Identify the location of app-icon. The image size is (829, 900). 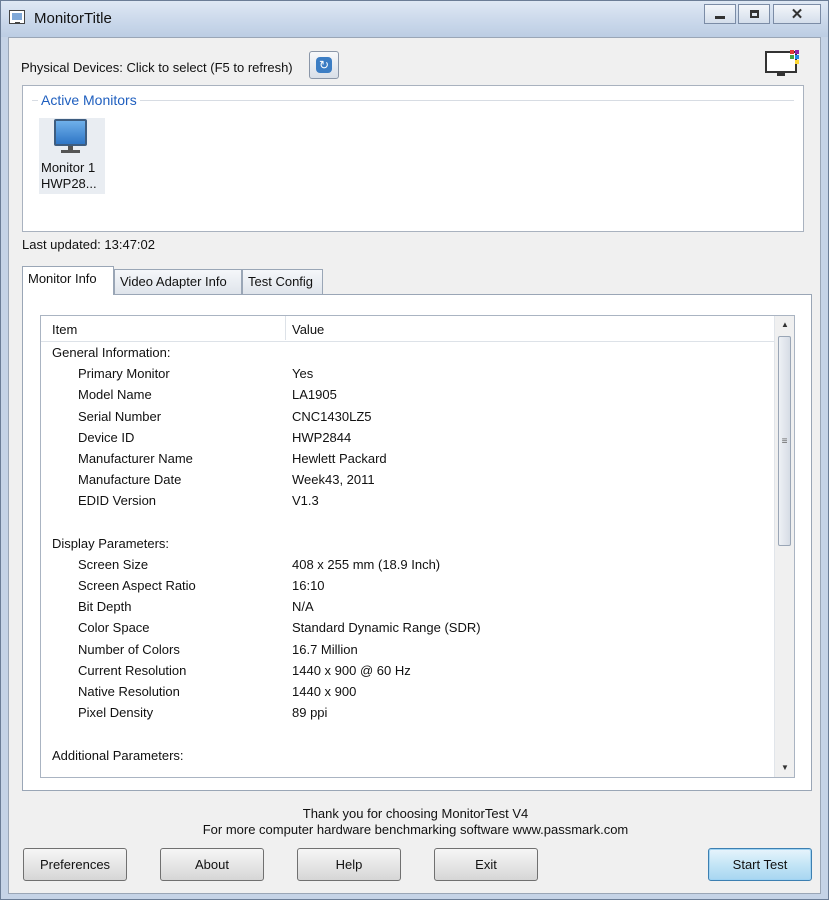
(17, 17).